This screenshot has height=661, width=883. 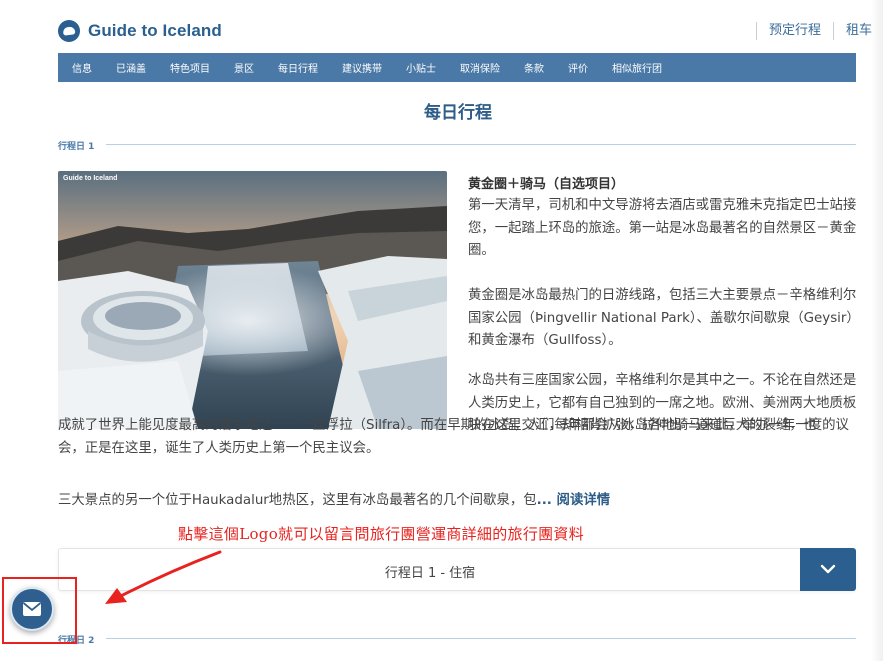 What do you see at coordinates (574, 500) in the screenshot?
I see `read-more-link: ... 阅读详情` at bounding box center [574, 500].